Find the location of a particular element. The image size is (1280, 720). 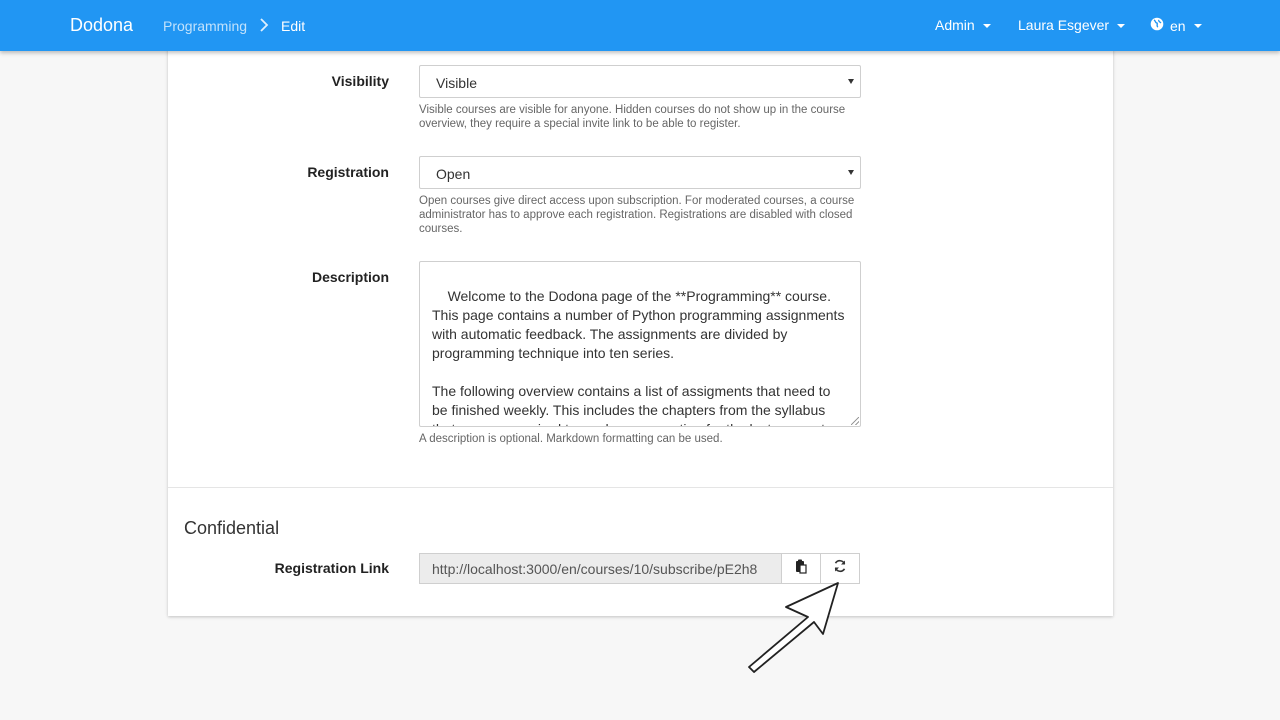

language-menu-label: en is located at coordinates (1178, 25).